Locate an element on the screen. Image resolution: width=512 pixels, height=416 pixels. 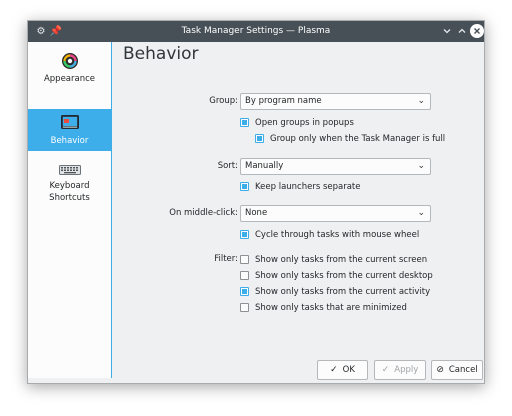
maximize-button is located at coordinates (462, 31).